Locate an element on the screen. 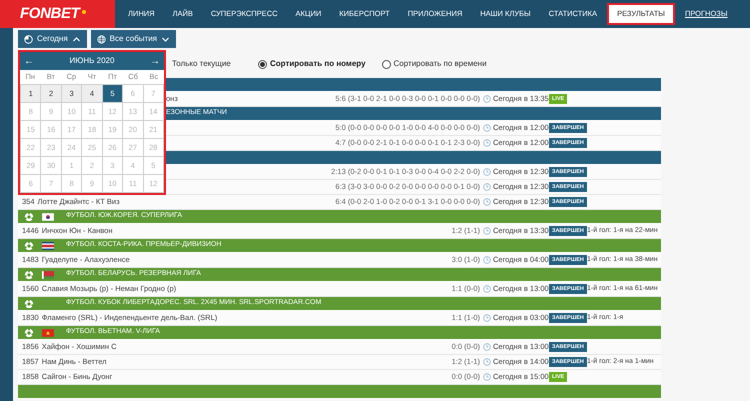 This screenshot has height=401, width=750. chevron-up-icon is located at coordinates (76, 39).